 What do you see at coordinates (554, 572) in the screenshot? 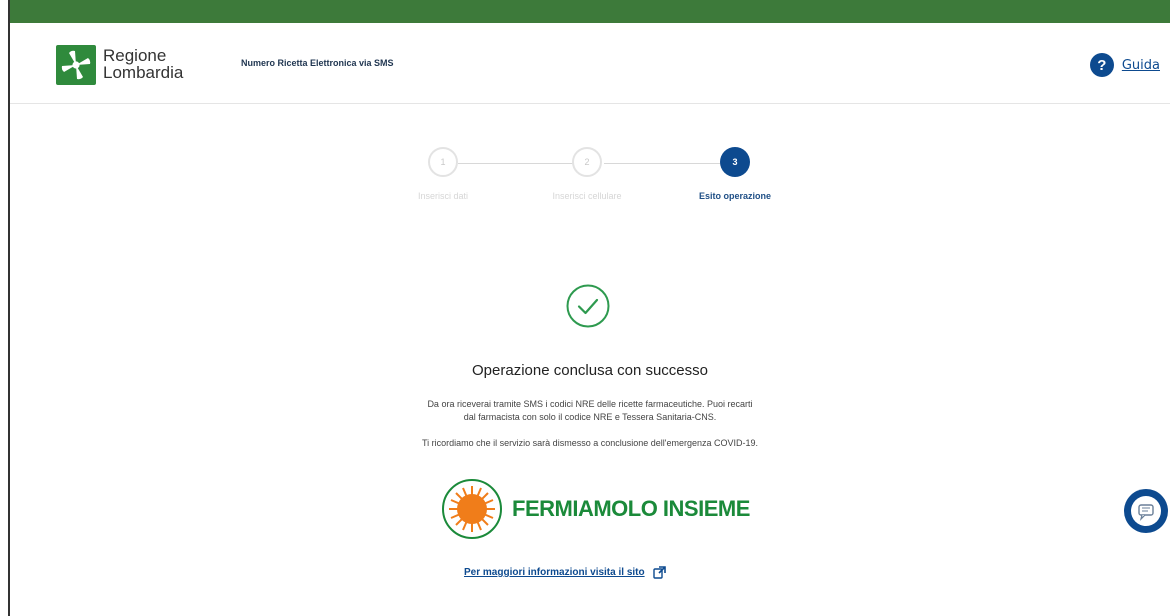
I see `more-info-link: Per maggiori informazioni visita il sito` at bounding box center [554, 572].